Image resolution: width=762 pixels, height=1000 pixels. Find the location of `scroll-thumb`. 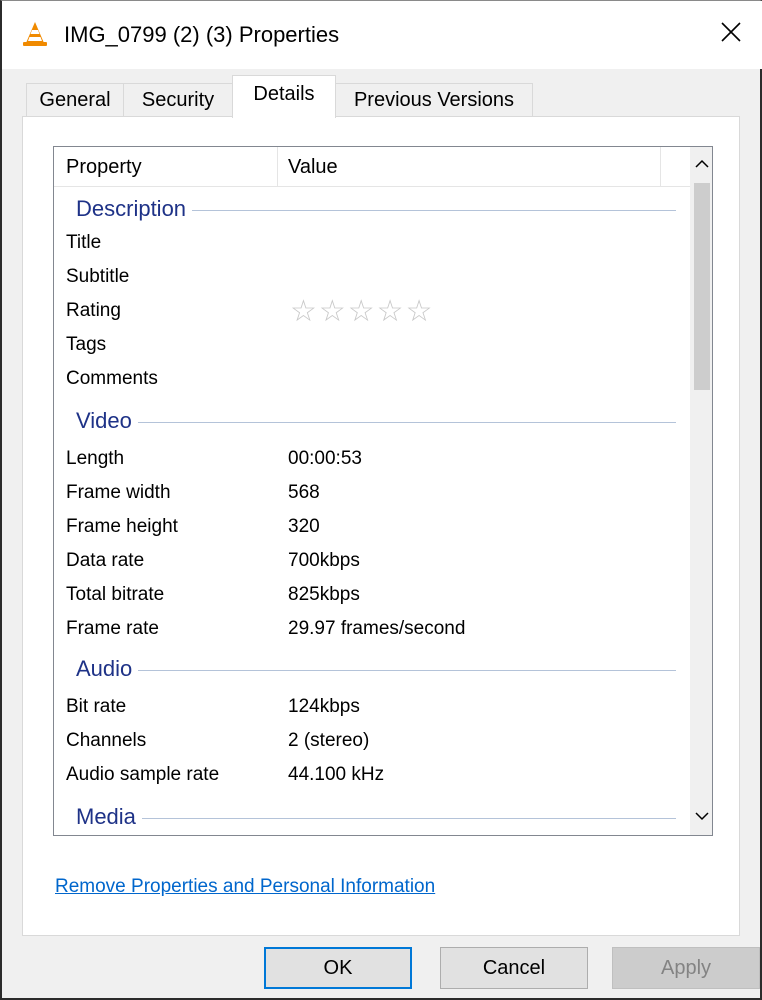

scroll-thumb is located at coordinates (702, 286).